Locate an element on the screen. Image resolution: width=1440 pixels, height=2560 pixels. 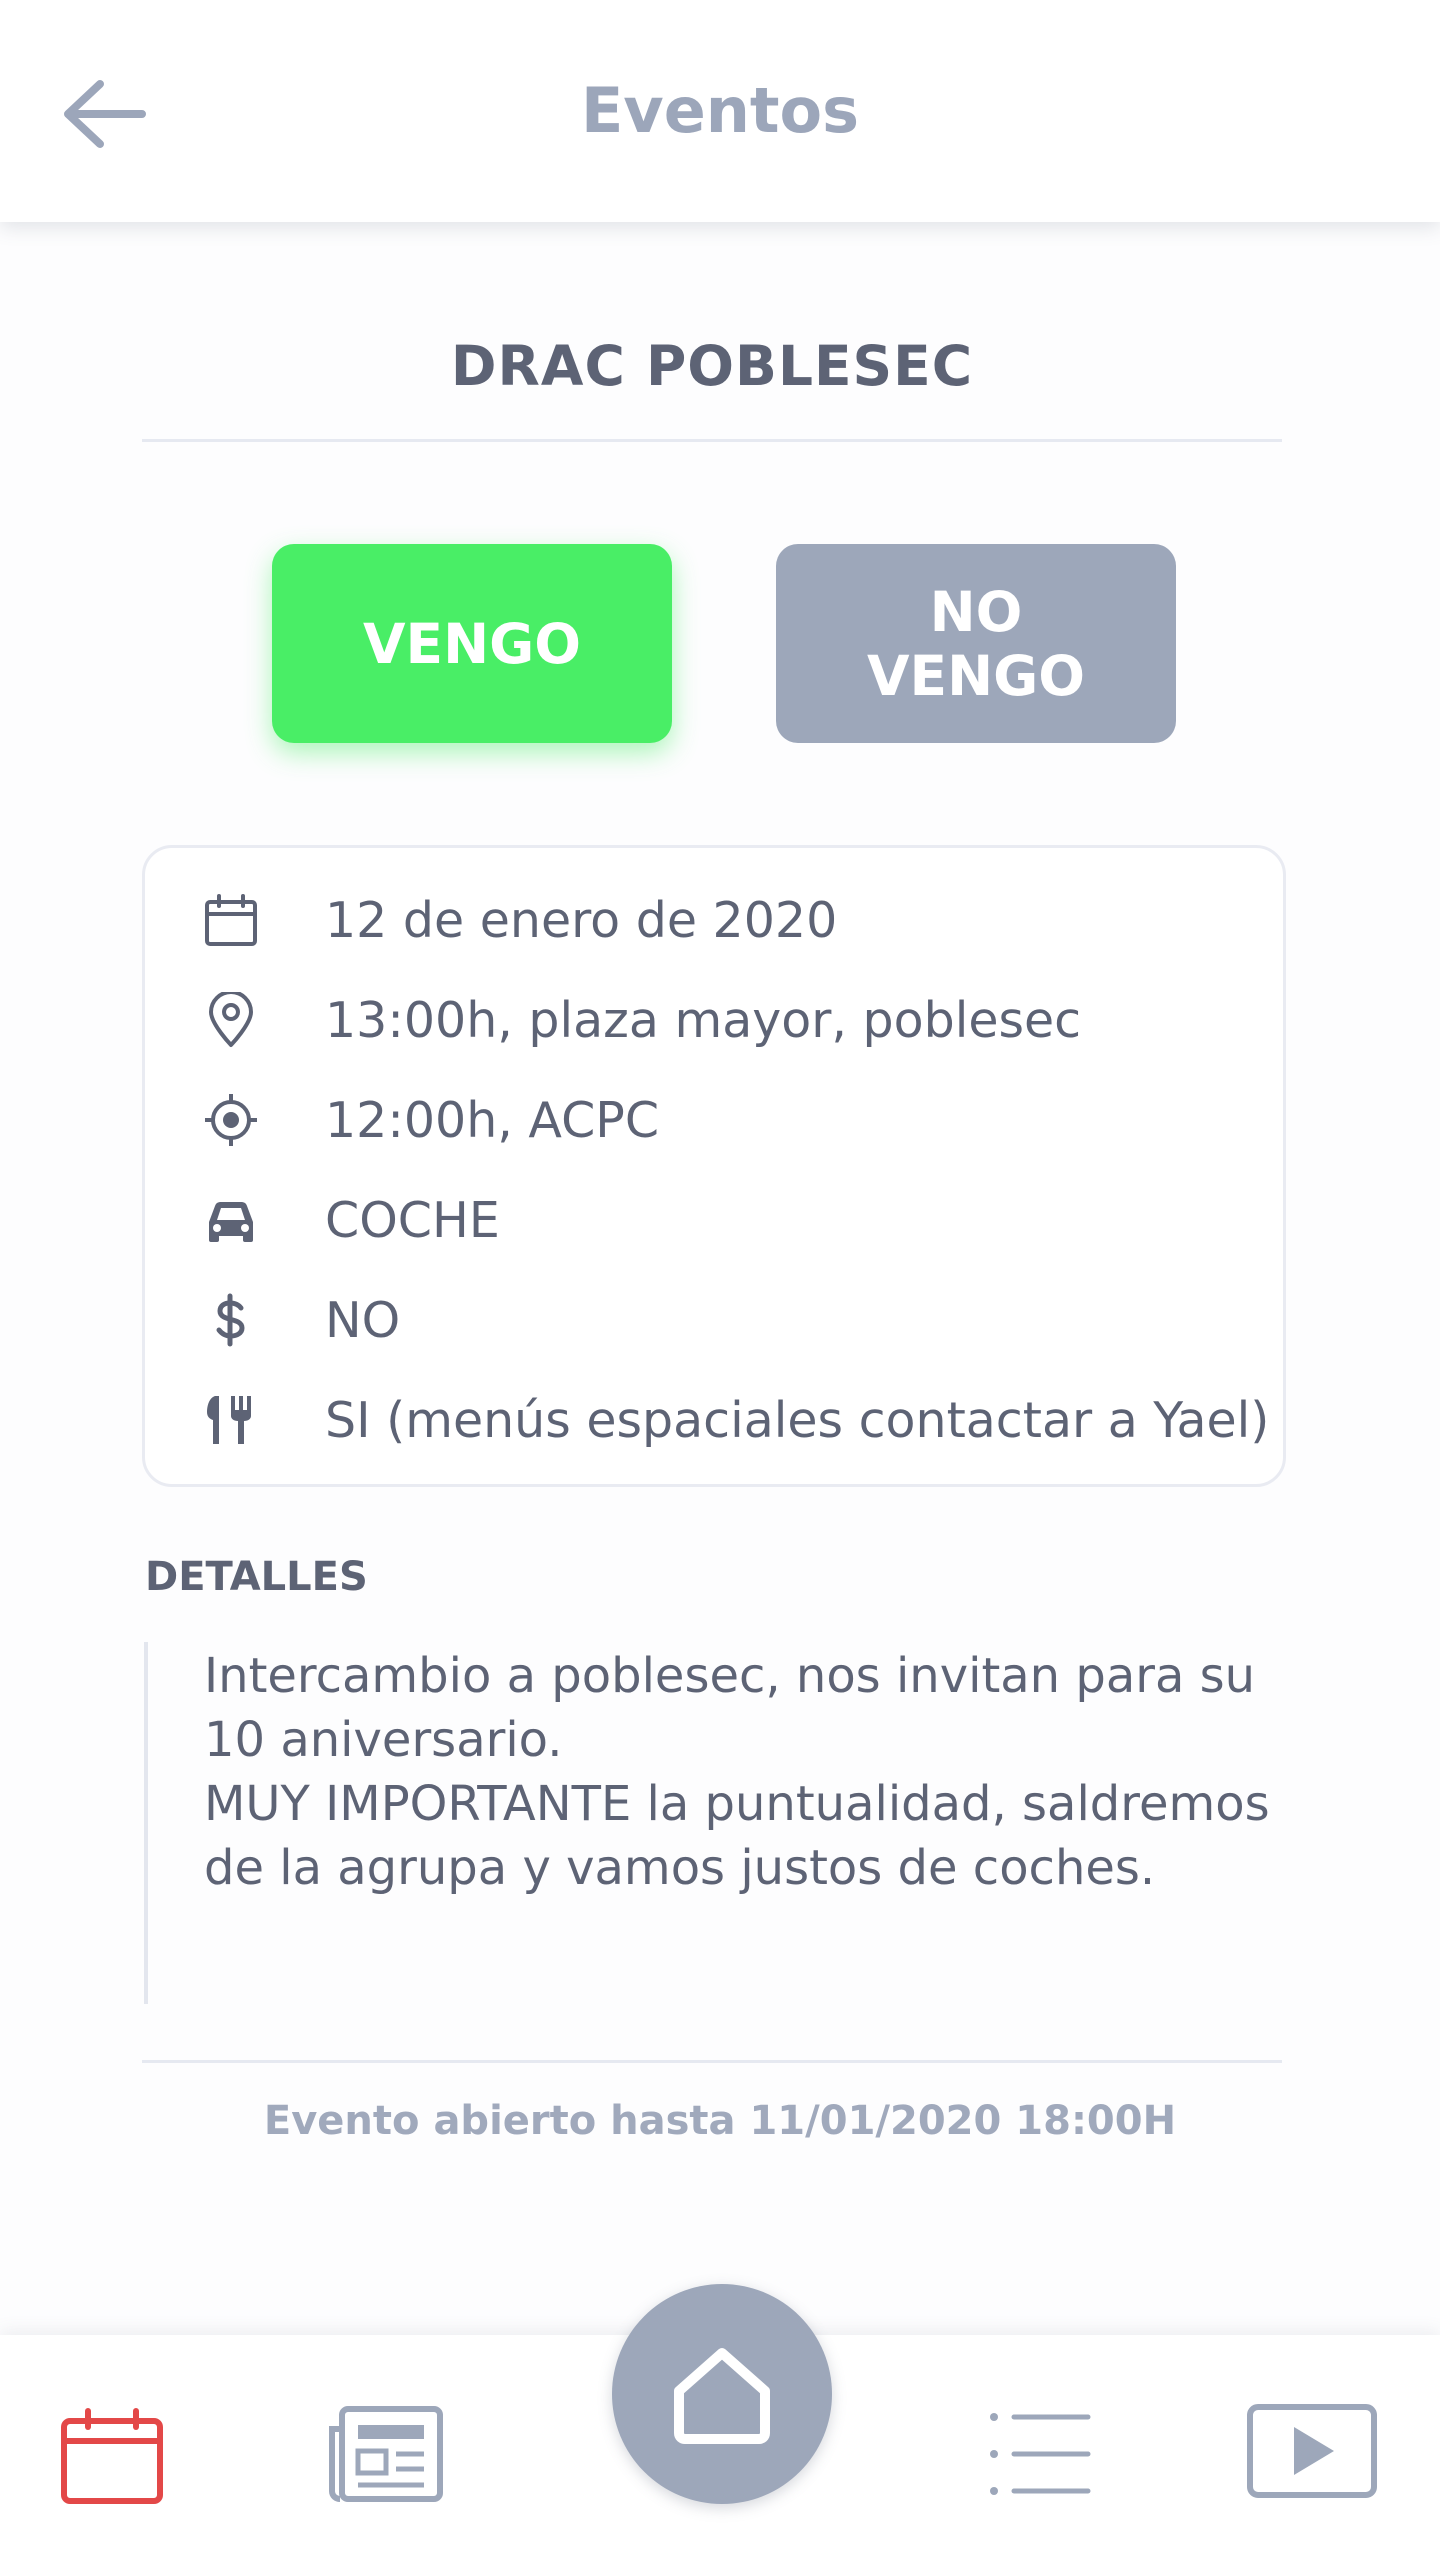
not-attend-button-label: NO VENGO is located at coordinates (976, 643).